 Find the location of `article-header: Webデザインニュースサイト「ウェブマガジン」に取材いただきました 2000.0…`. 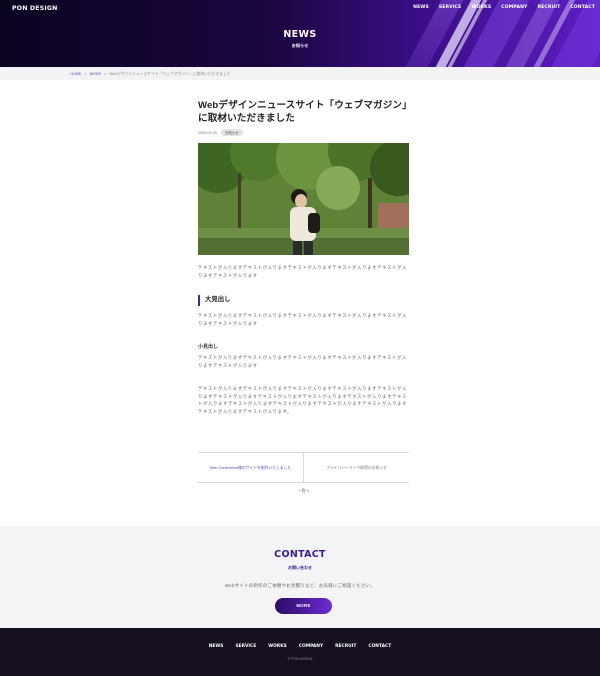

article-header: Webデザインニュースサイト「ウェブマガジン」に取材いただきました 2000.0… is located at coordinates (303, 117).